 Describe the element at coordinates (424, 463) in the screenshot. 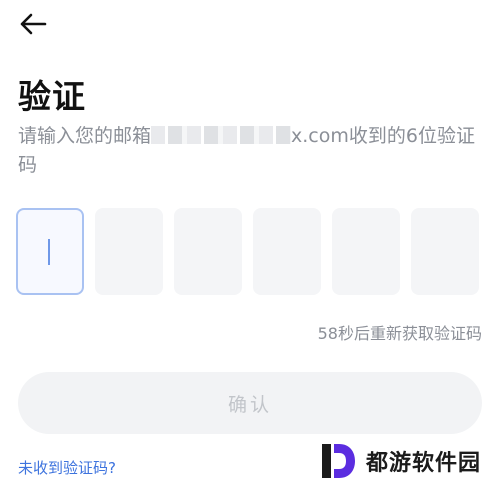

I see `watermark-text: 都游软件园` at that location.